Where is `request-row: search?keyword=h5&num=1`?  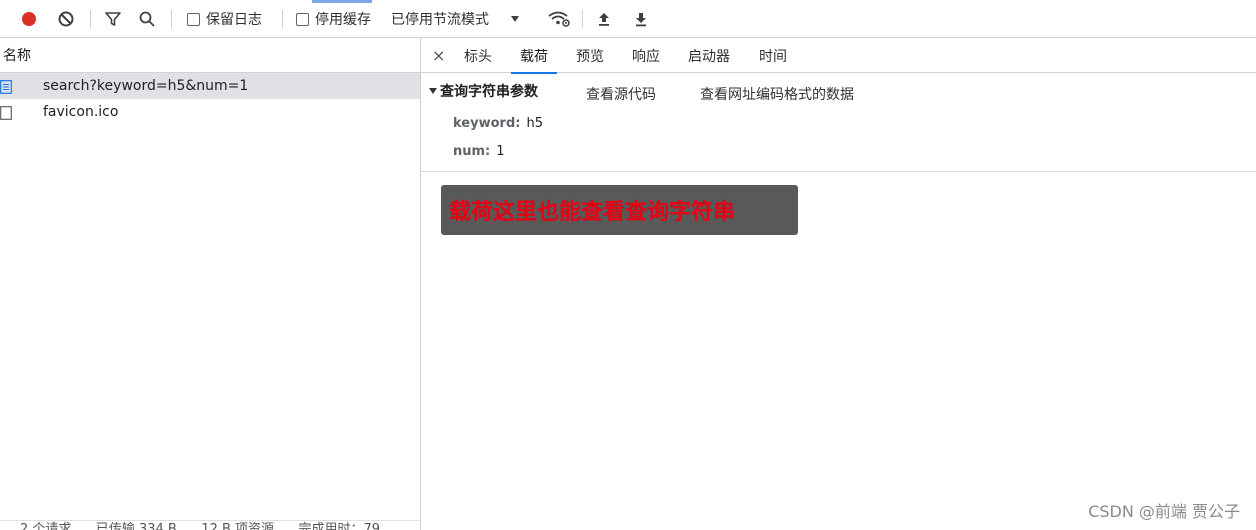
request-row: search?keyword=h5&num=1 is located at coordinates (210, 86).